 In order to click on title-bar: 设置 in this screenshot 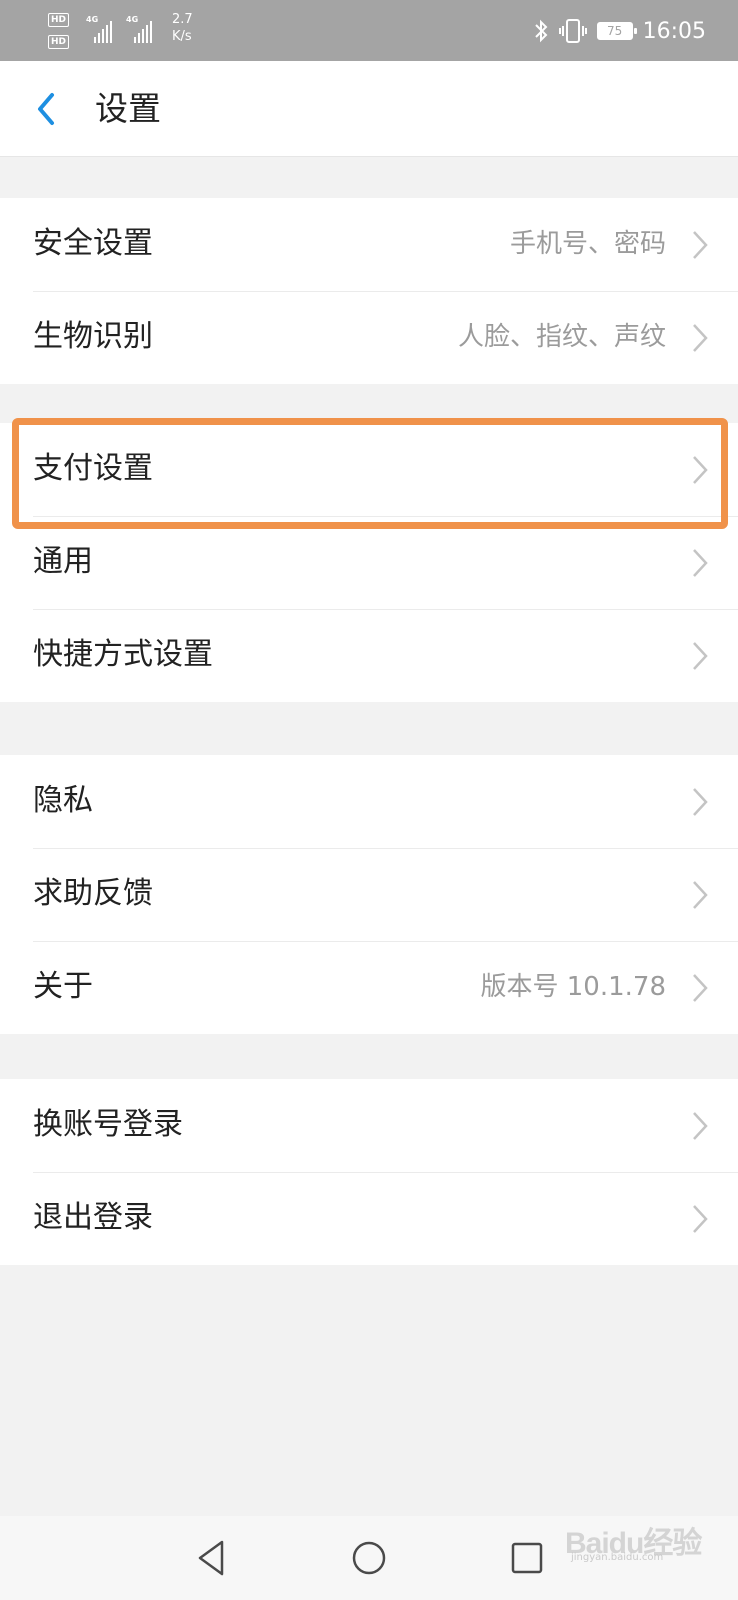, I will do `click(369, 109)`.